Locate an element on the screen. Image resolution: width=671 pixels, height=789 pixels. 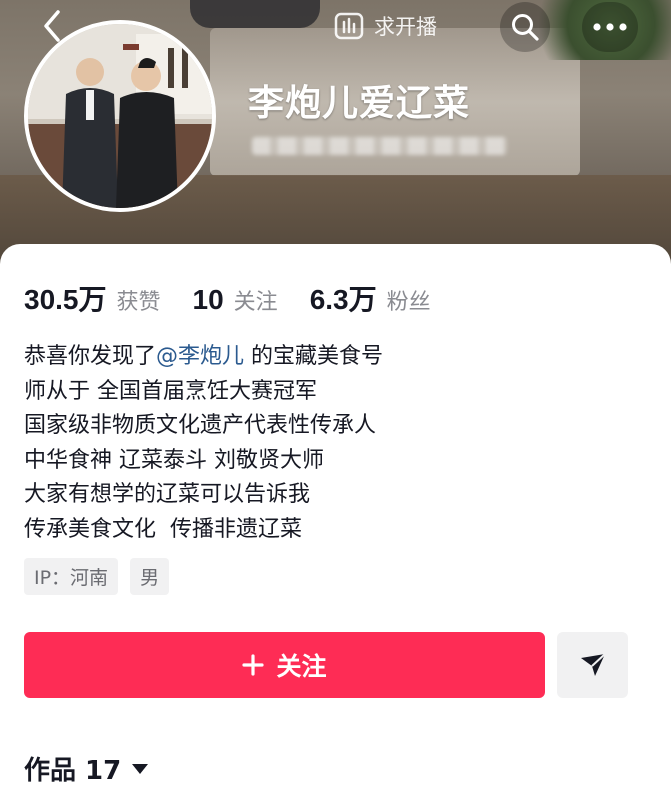
bio-line: 恭喜你发现了@李炮儿 的宝藏美食号 is located at coordinates (203, 357).